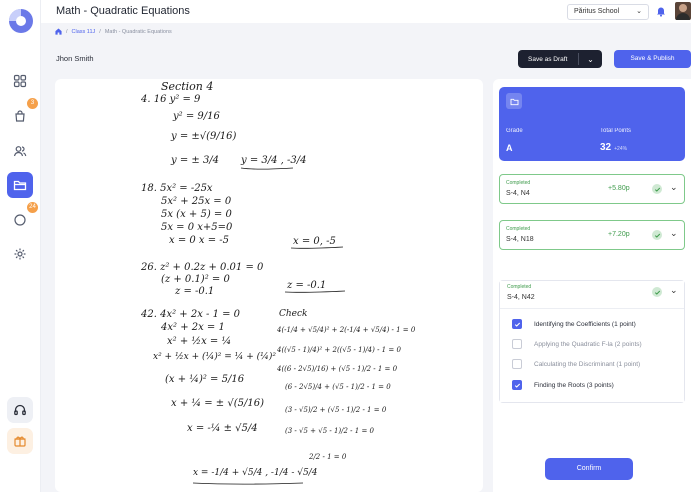 The height and width of the screenshot is (492, 691). I want to click on hw-line: 42. 4x² + 2x - 1 = 0, so click(190, 314).